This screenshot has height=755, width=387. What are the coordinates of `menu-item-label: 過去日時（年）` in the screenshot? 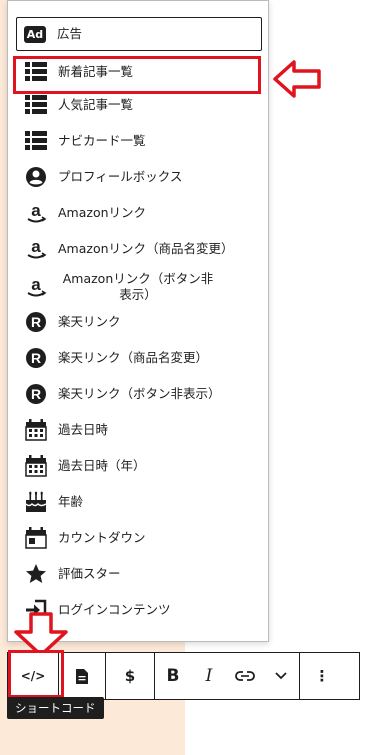 It's located at (102, 465).